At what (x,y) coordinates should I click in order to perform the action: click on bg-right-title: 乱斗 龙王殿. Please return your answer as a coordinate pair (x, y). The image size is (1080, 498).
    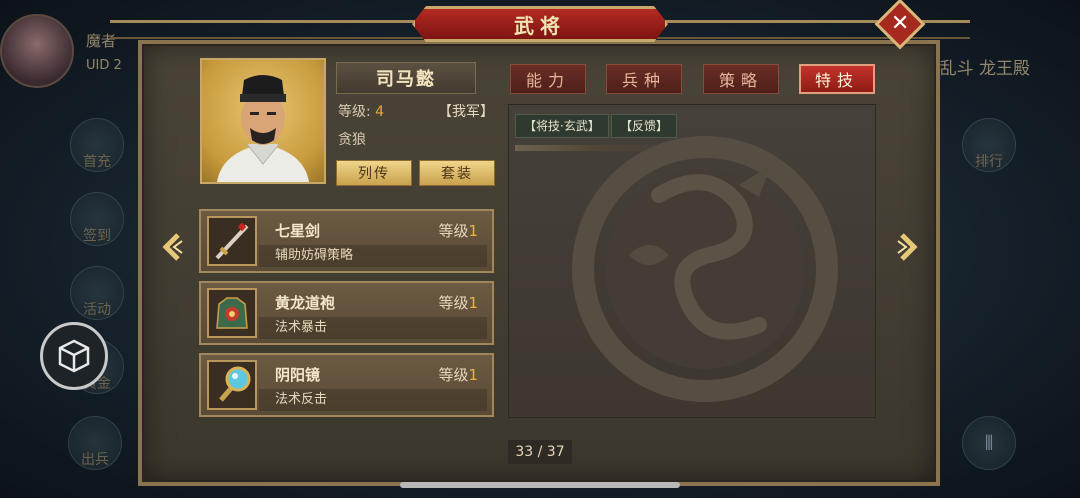
    Looking at the image, I should click on (984, 69).